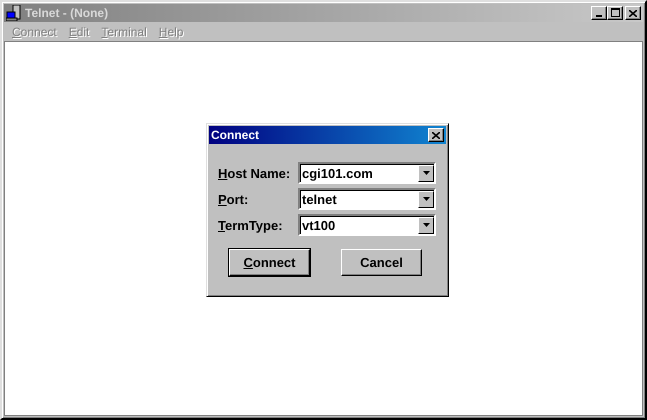  Describe the element at coordinates (269, 262) in the screenshot. I see `dialog-button: Connect` at that location.